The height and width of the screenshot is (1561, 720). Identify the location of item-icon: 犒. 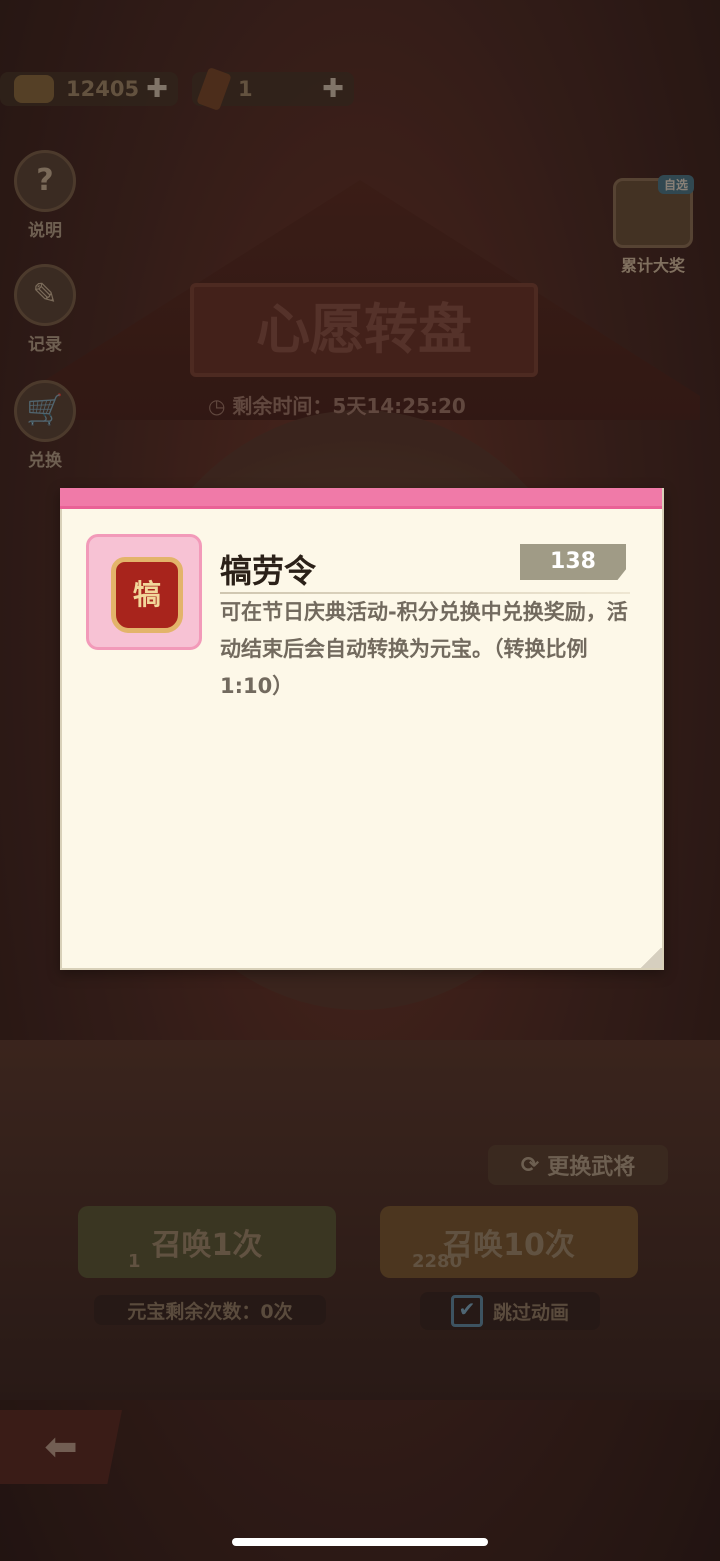
(144, 592).